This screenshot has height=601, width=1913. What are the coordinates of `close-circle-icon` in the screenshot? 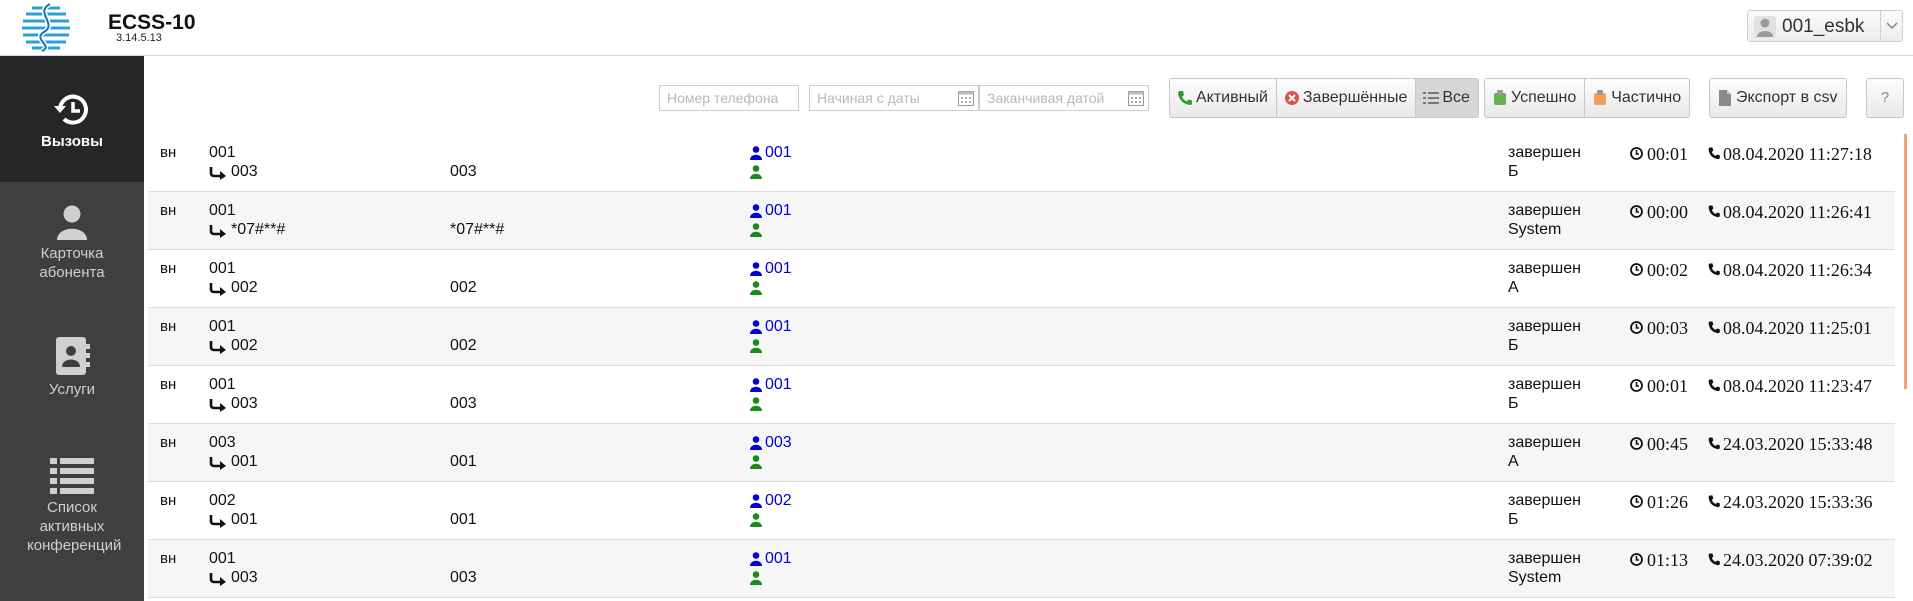 It's located at (1291, 98).